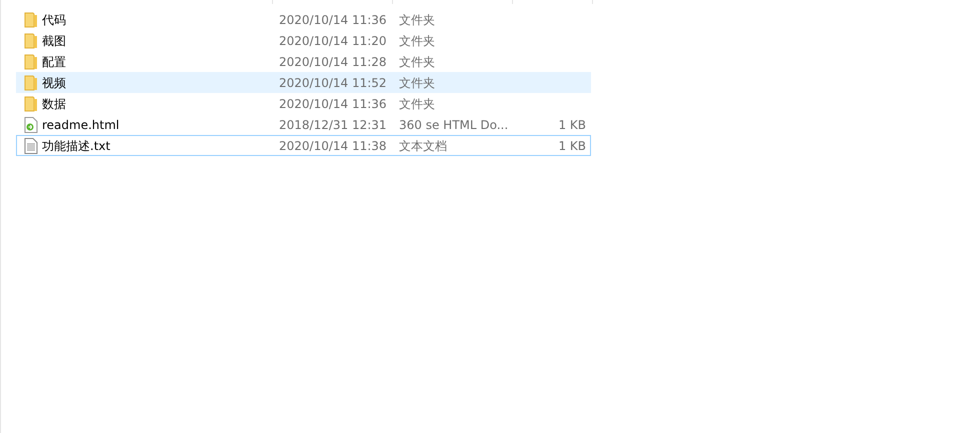  Describe the element at coordinates (54, 104) in the screenshot. I see `file-name: 数据` at that location.